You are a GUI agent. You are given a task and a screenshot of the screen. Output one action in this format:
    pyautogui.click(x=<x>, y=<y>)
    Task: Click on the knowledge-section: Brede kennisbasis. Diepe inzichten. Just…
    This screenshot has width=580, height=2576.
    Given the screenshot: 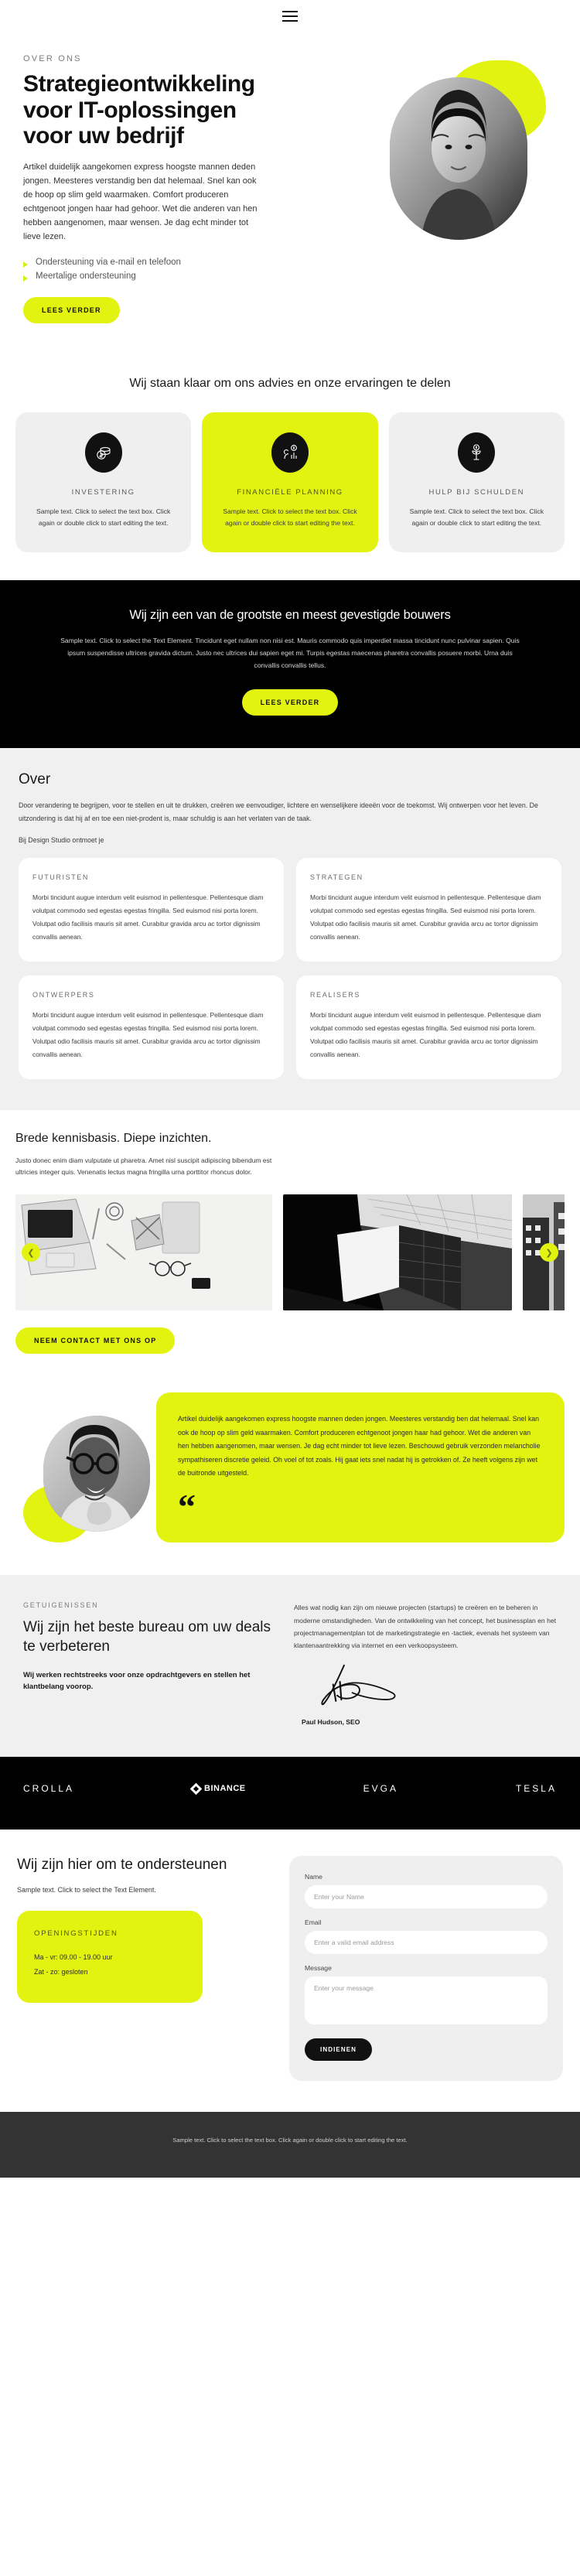 What is the action you would take?
    pyautogui.click(x=290, y=1243)
    